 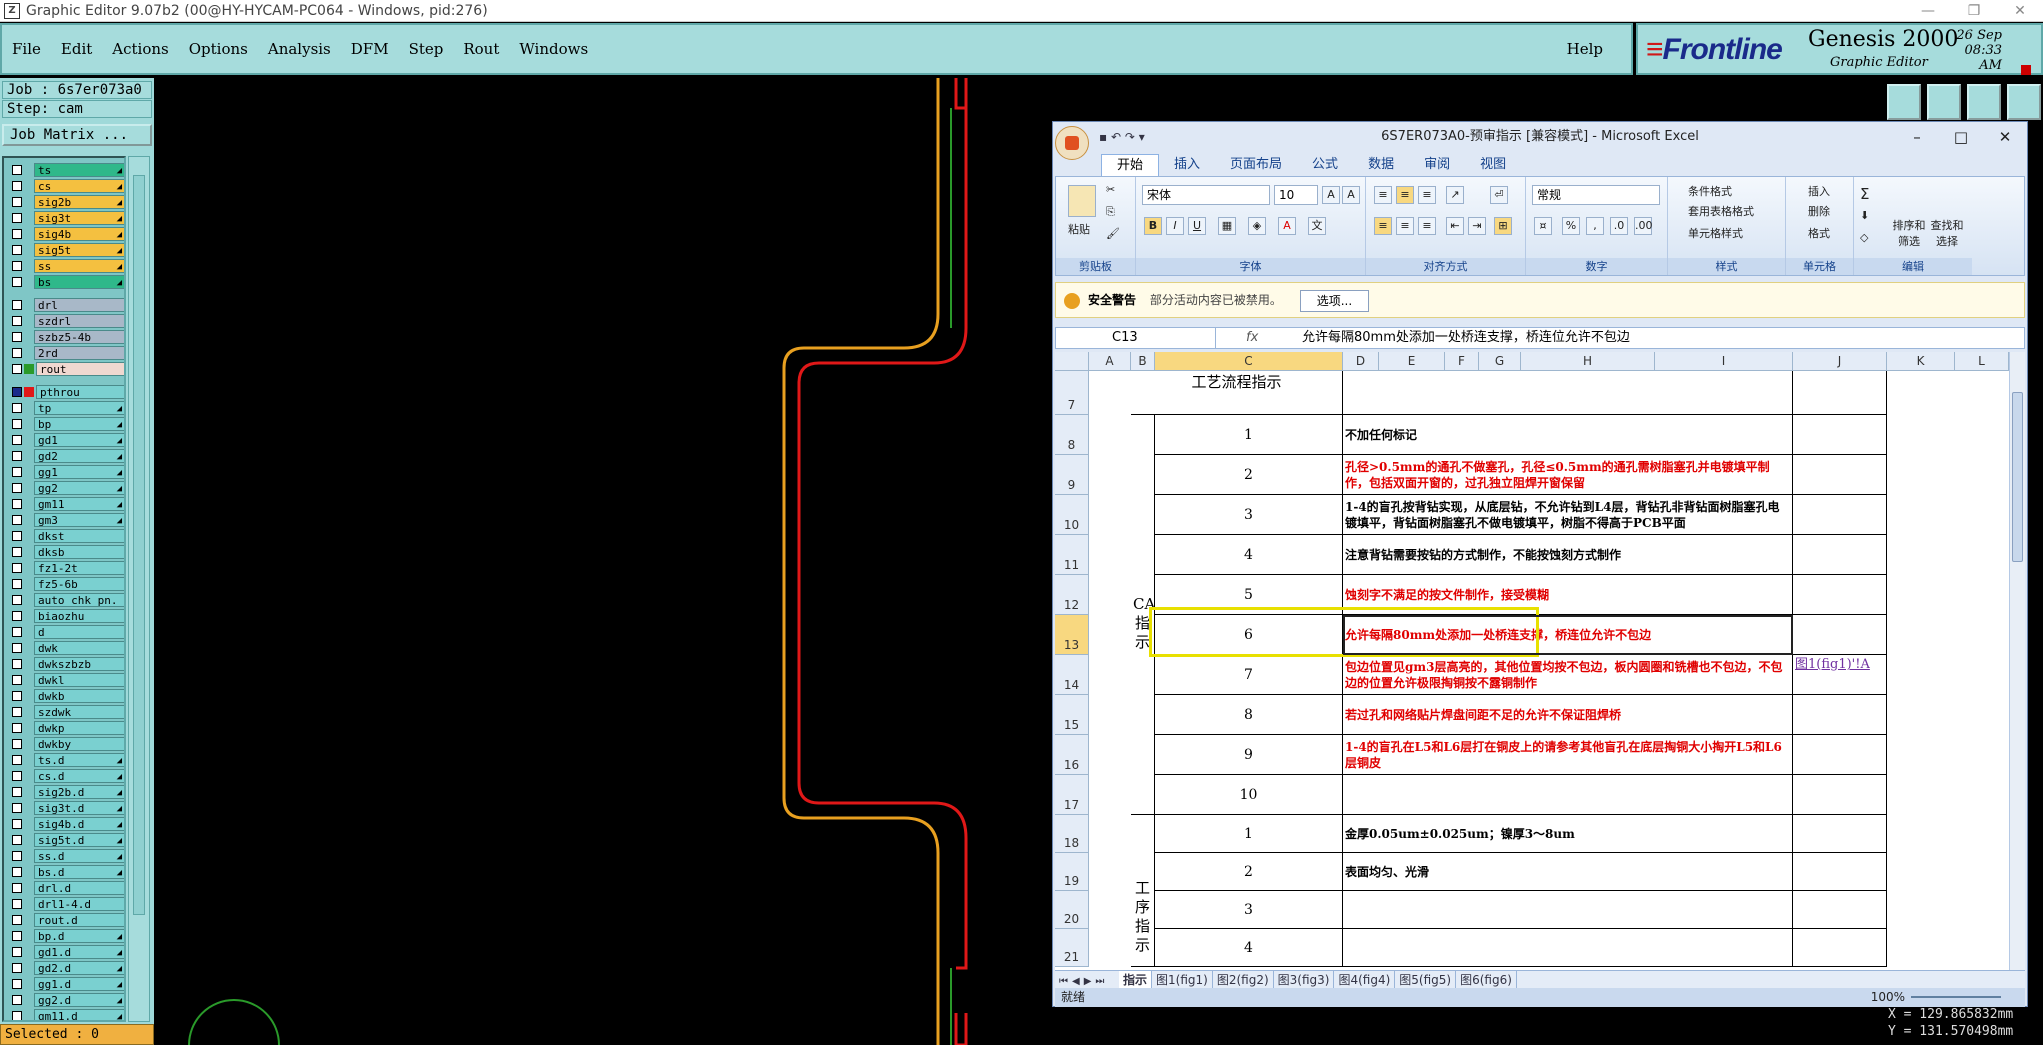 I want to click on layer-row: pthrou, so click(x=65, y=391).